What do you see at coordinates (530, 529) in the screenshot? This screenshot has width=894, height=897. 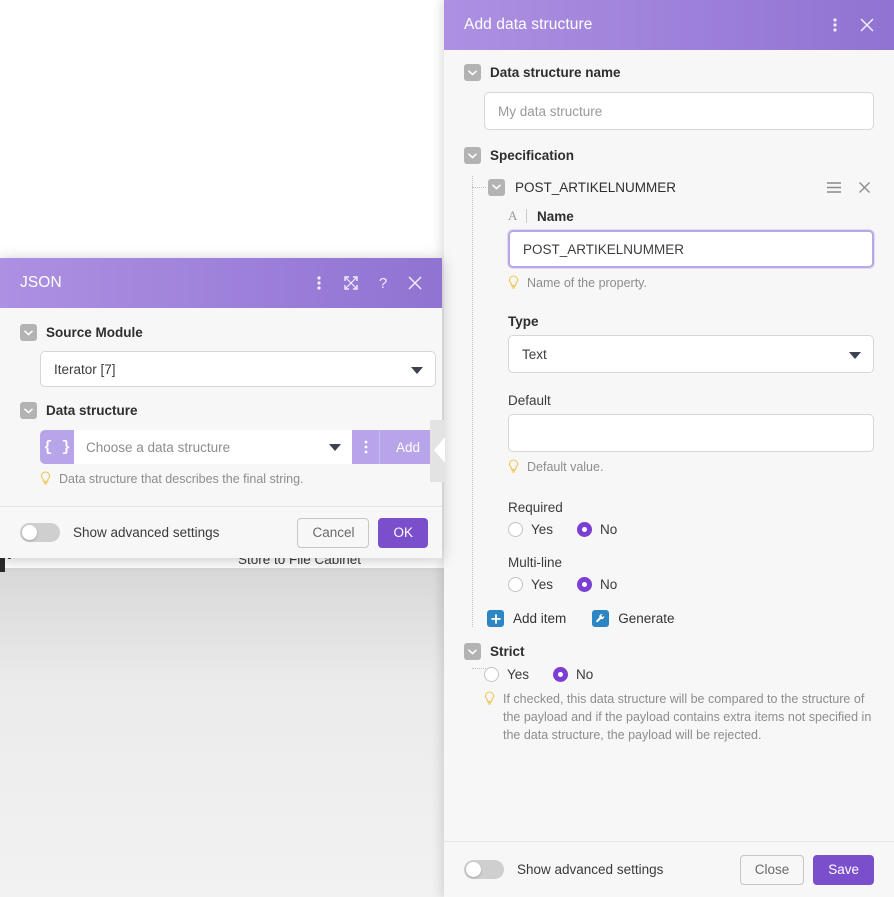 I see `required-radio-yes: Yes` at bounding box center [530, 529].